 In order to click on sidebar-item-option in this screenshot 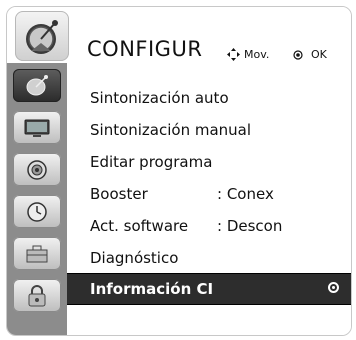, I will do `click(37, 253)`.